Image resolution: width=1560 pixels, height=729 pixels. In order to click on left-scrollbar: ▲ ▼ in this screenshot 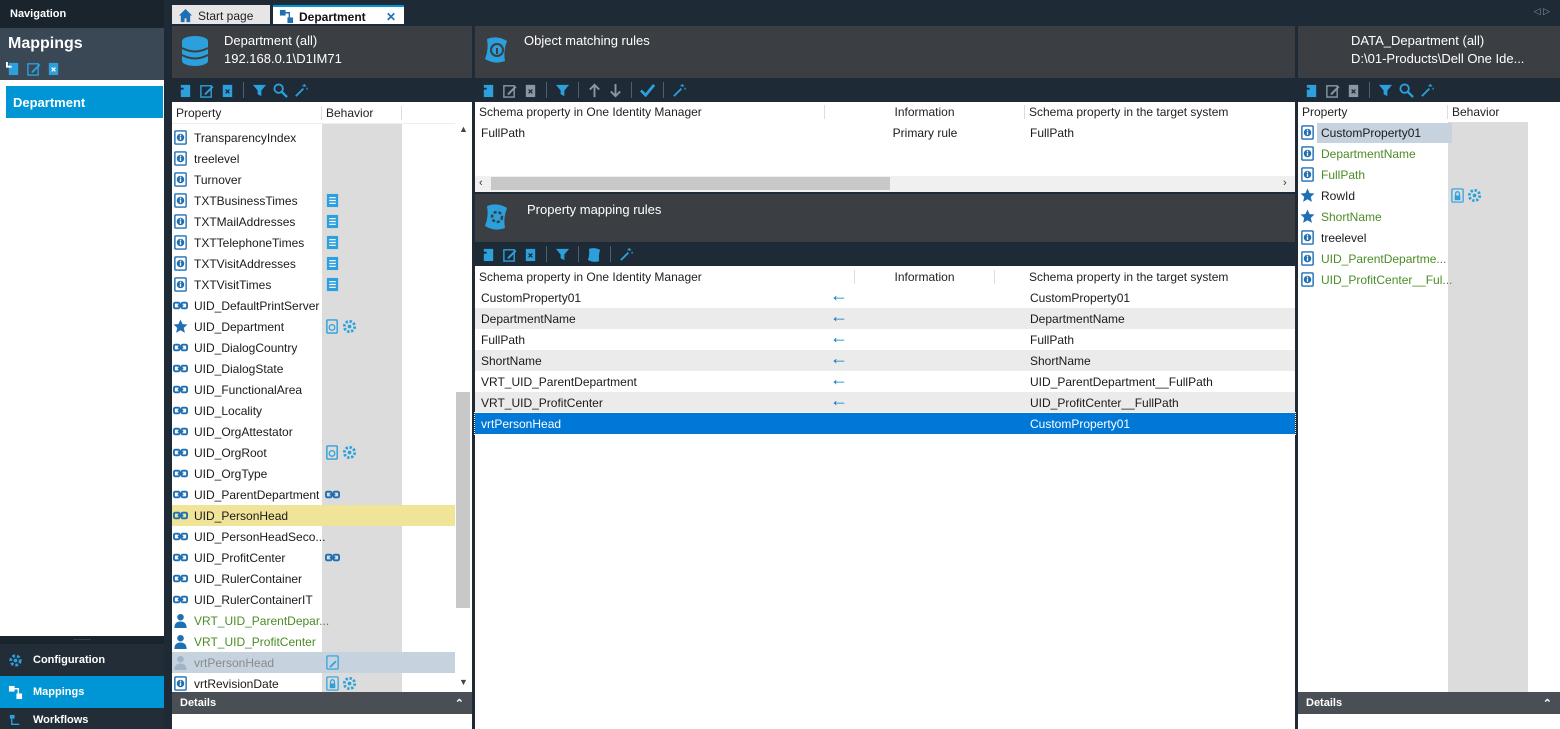, I will do `click(463, 408)`.